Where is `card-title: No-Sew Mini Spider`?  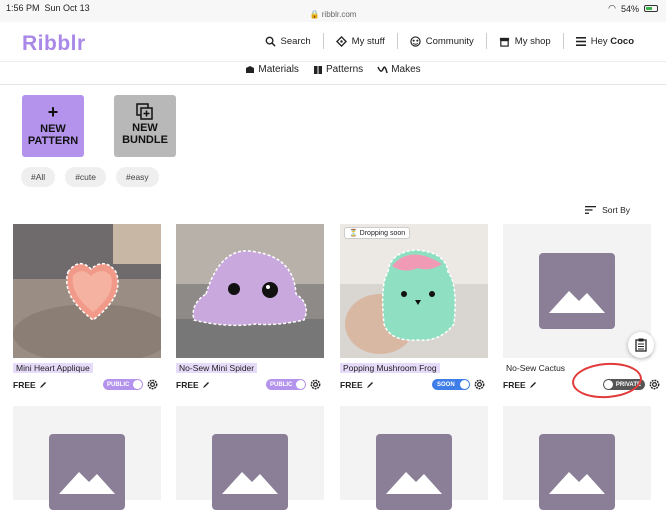 card-title: No-Sew Mini Spider is located at coordinates (217, 368).